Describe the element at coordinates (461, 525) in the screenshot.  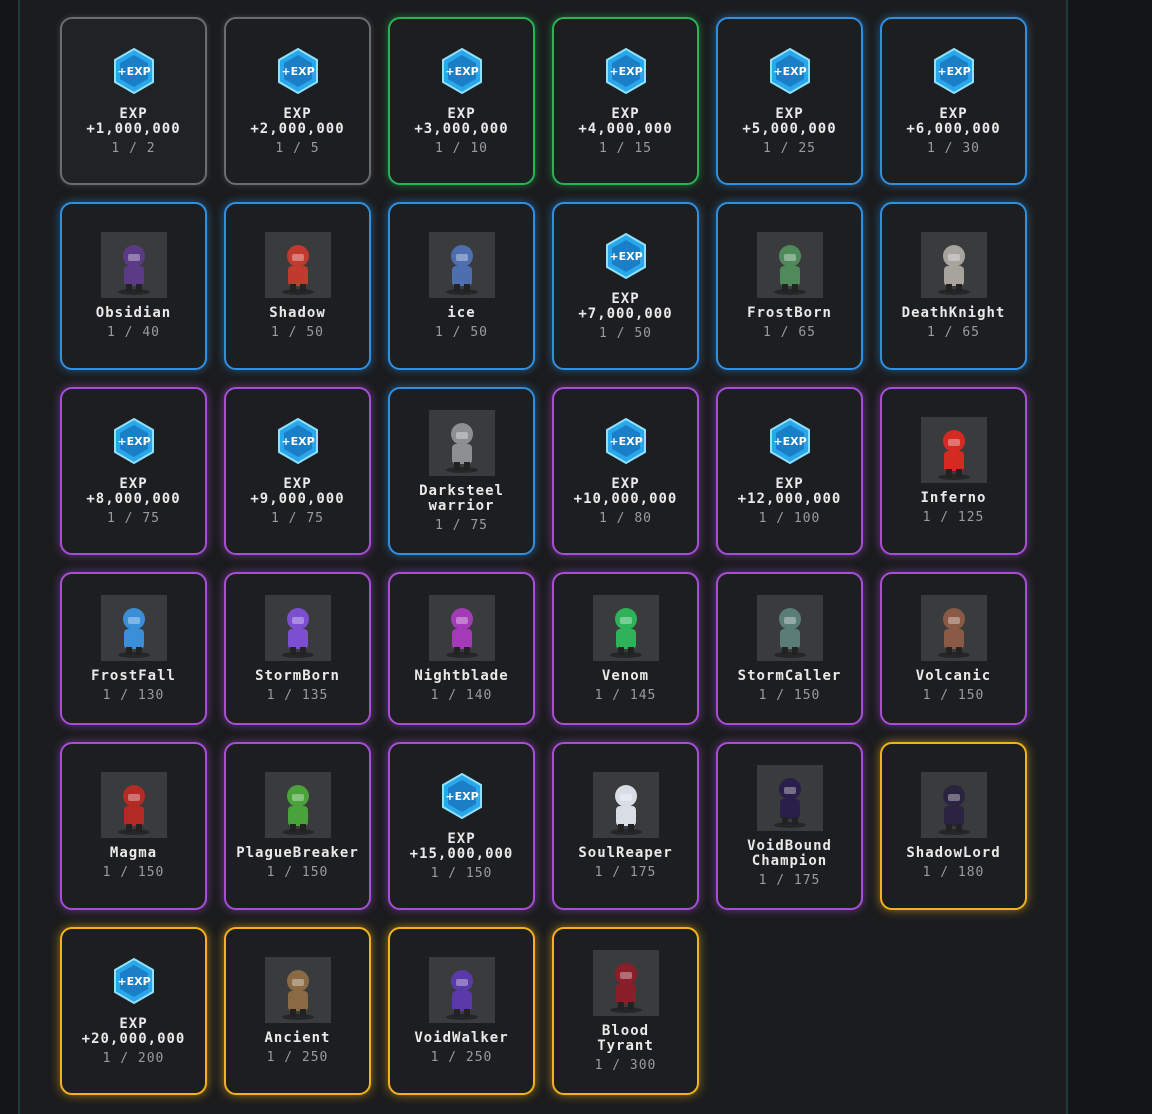
I see `reward-progress: 1 / 75` at that location.